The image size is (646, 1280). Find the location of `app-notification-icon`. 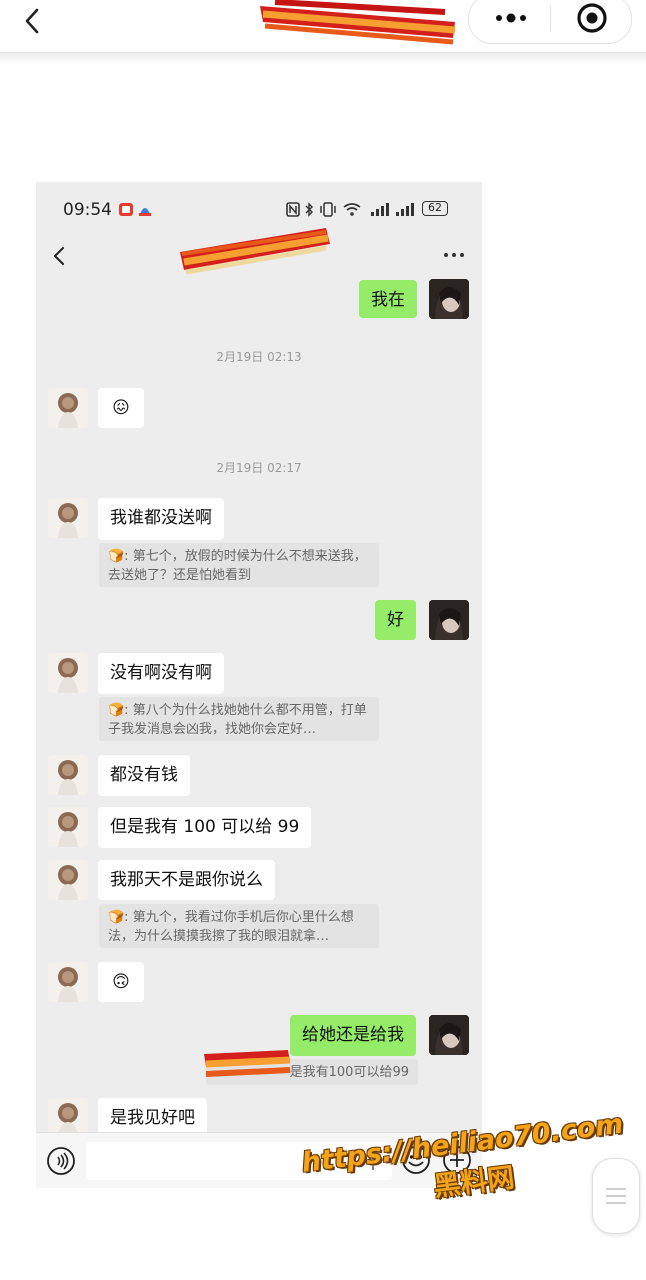

app-notification-icon is located at coordinates (126, 209).